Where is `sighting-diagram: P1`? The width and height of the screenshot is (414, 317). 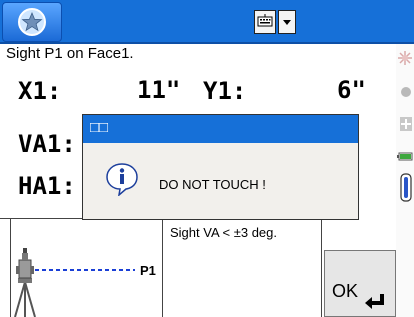
sighting-diagram: P1 is located at coordinates (86, 268).